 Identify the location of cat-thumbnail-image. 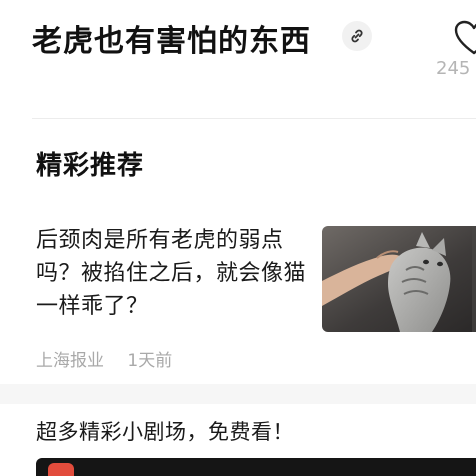
(399, 279).